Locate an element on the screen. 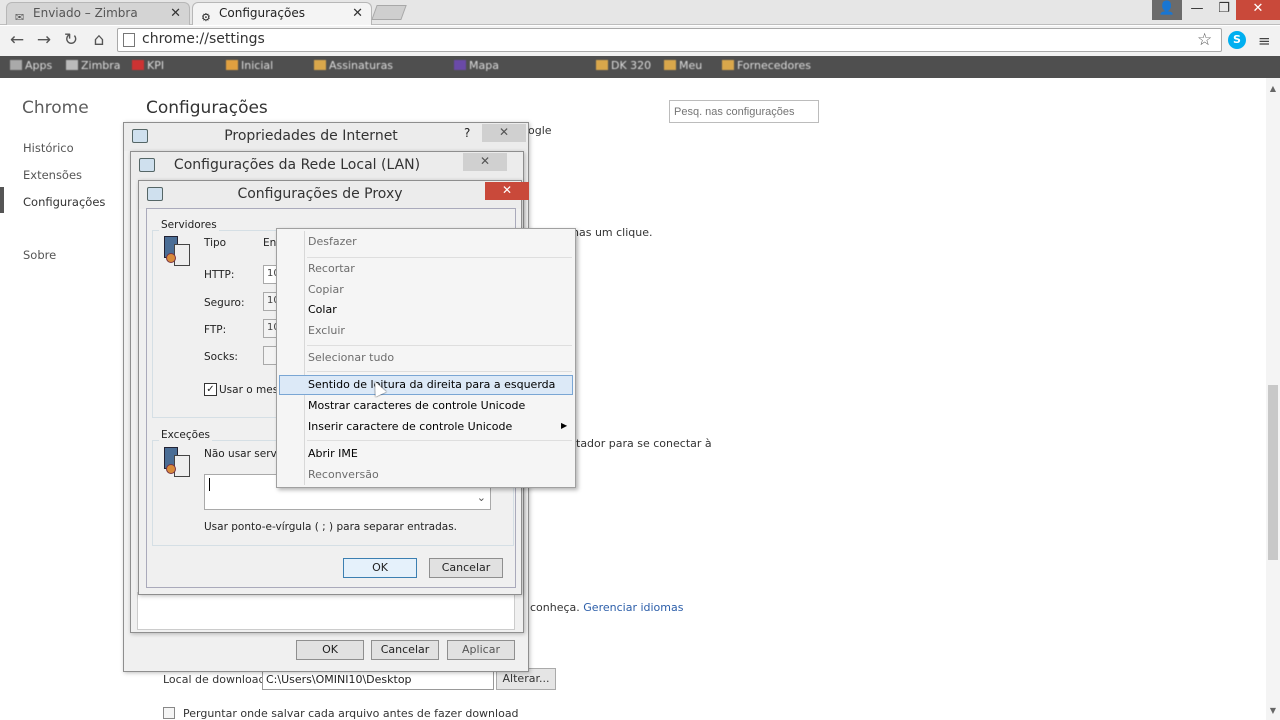  mail-icon: ✉ is located at coordinates (20, 17).